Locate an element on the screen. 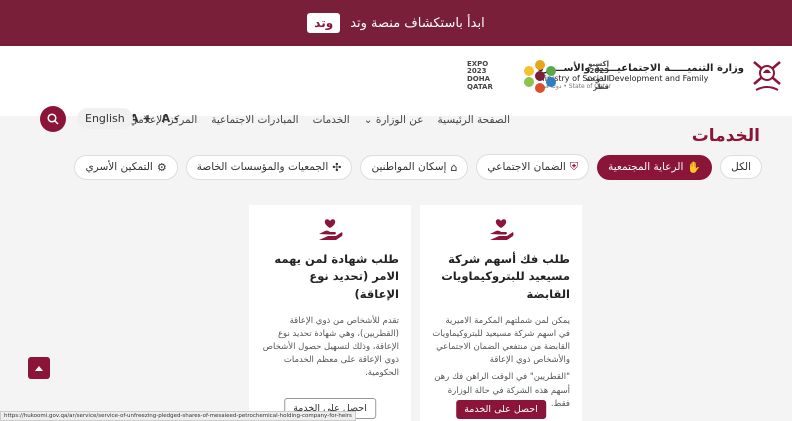 The height and width of the screenshot is (421, 792). font-increase-button: A + is located at coordinates (141, 118).